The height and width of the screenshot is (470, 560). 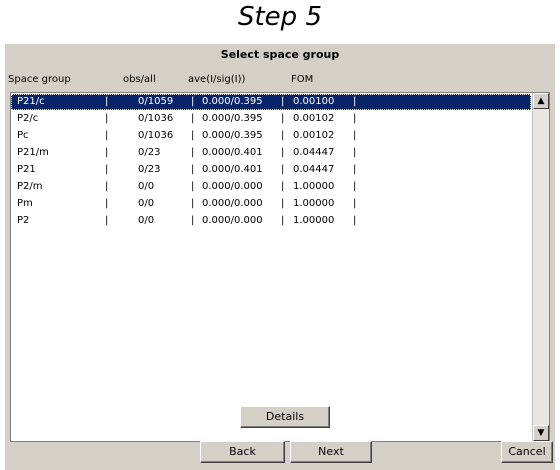 I want to click on step-title: Step 5, so click(x=279, y=17).